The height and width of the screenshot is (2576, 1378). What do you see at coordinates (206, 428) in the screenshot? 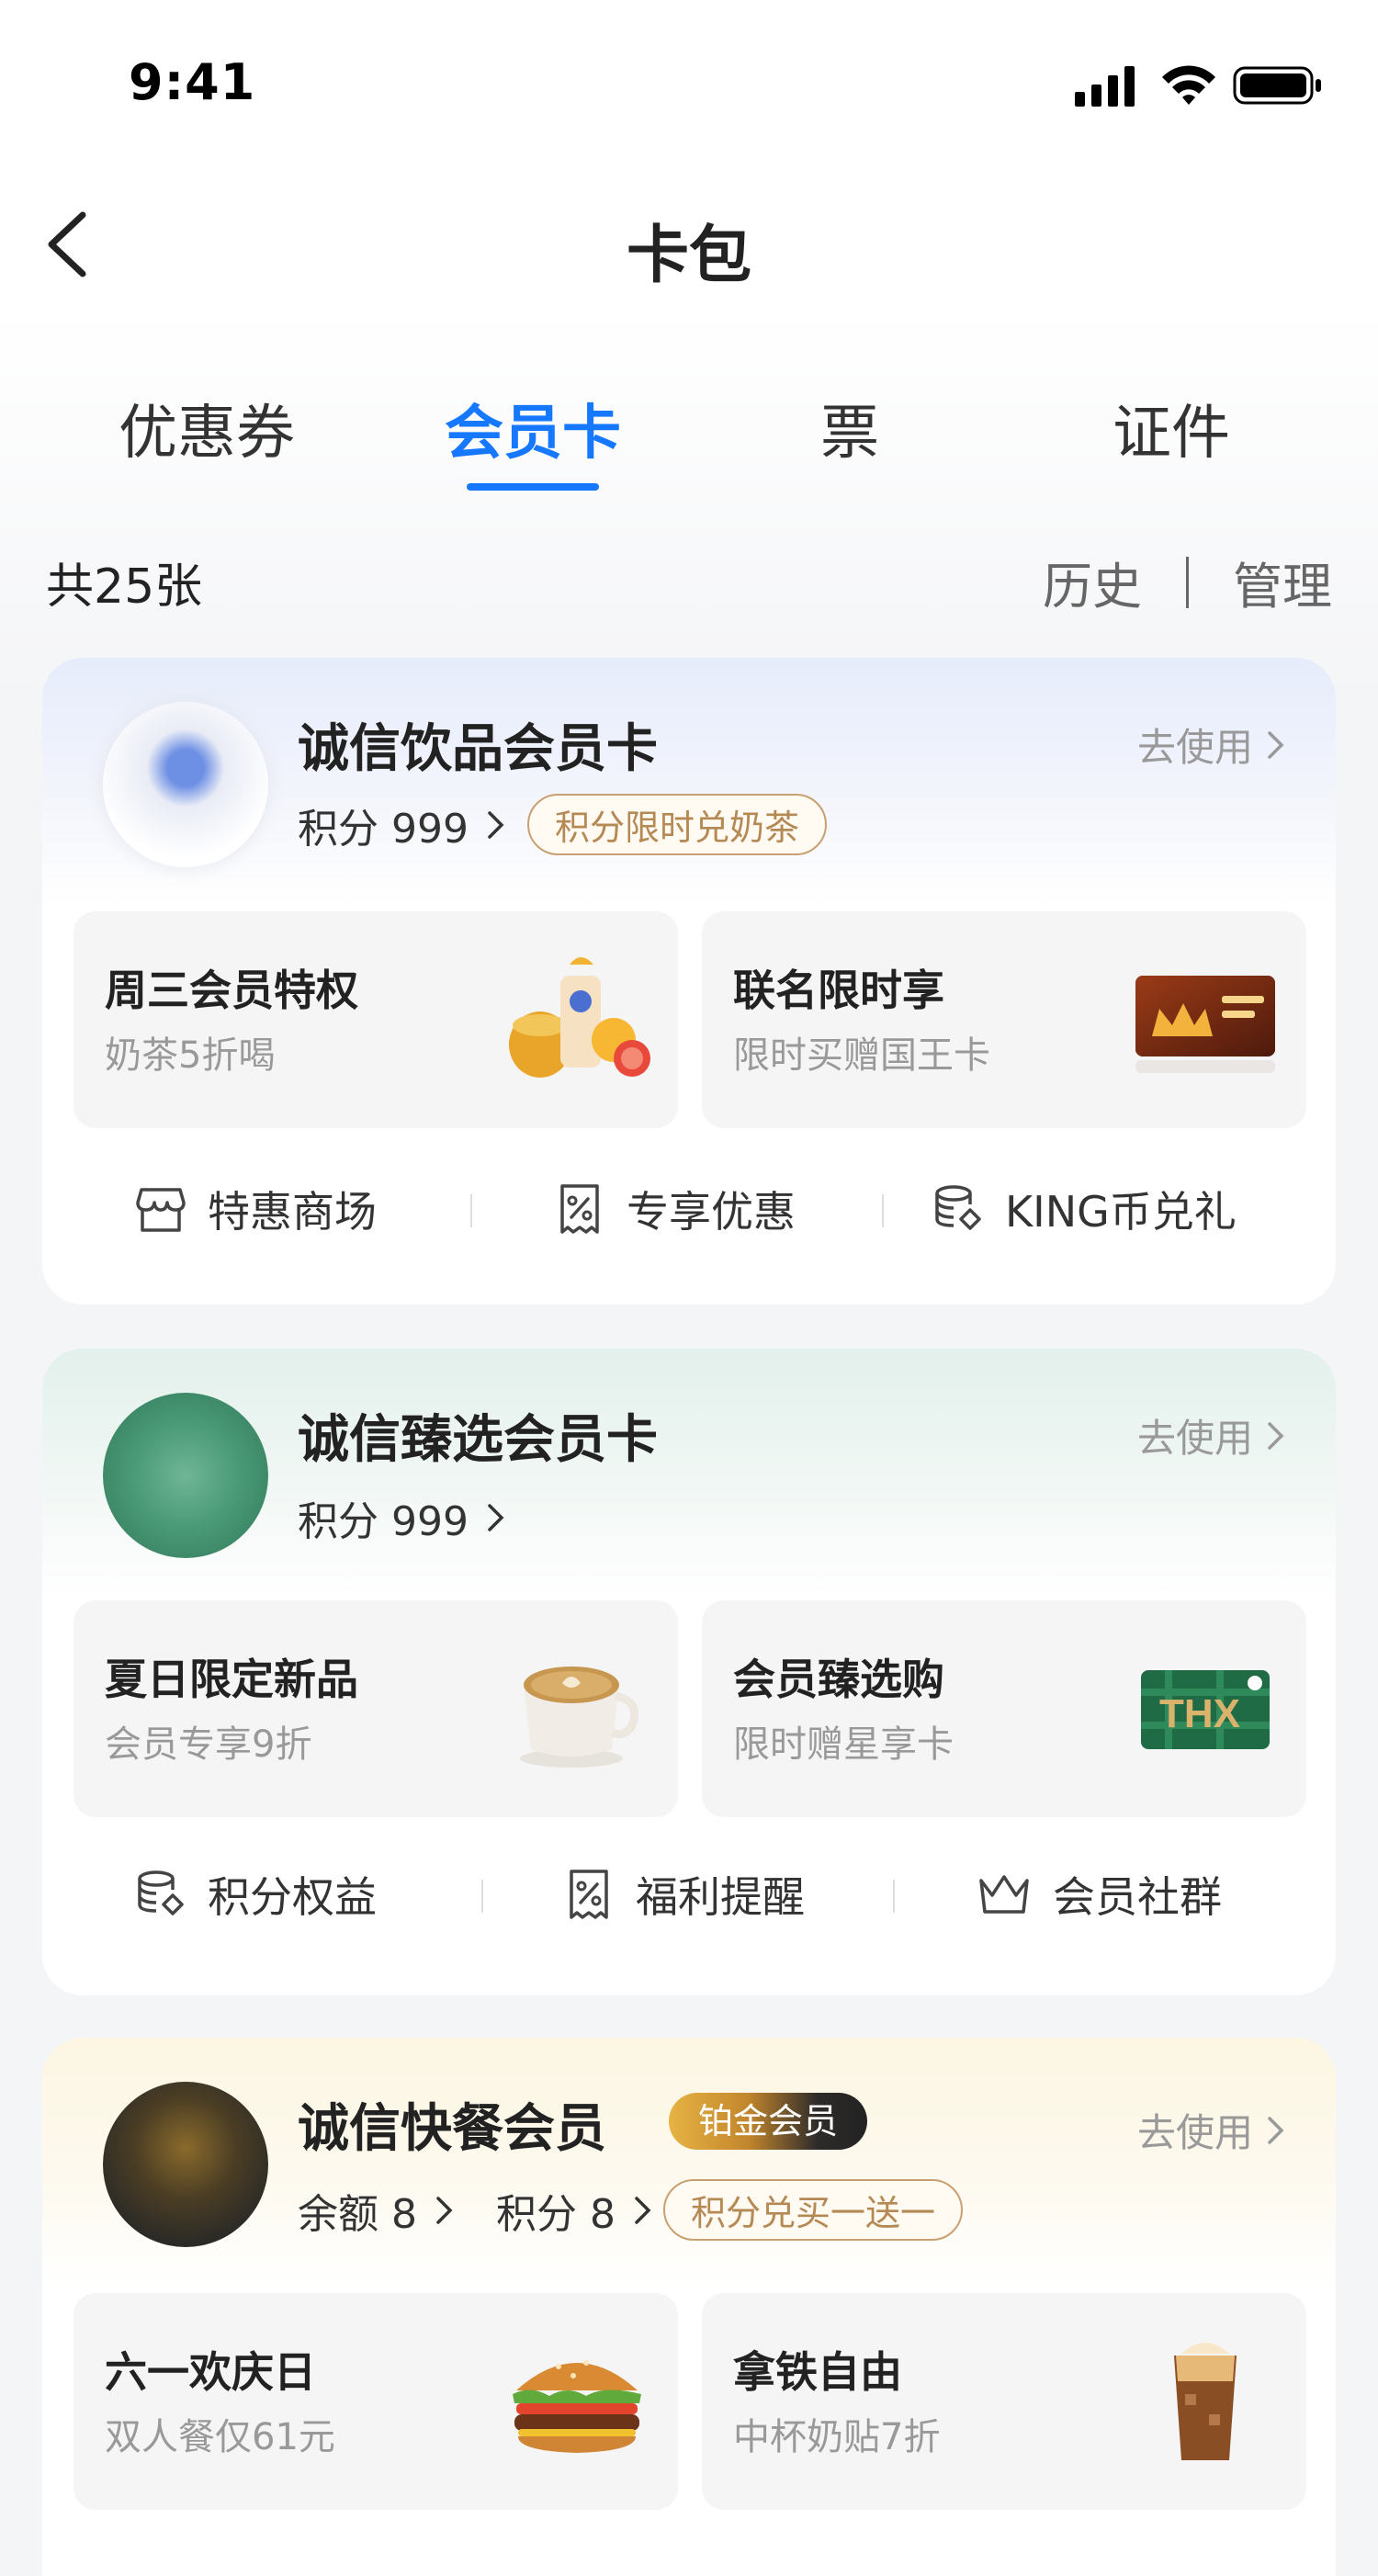
I see `tab-coupons: 优惠券` at bounding box center [206, 428].